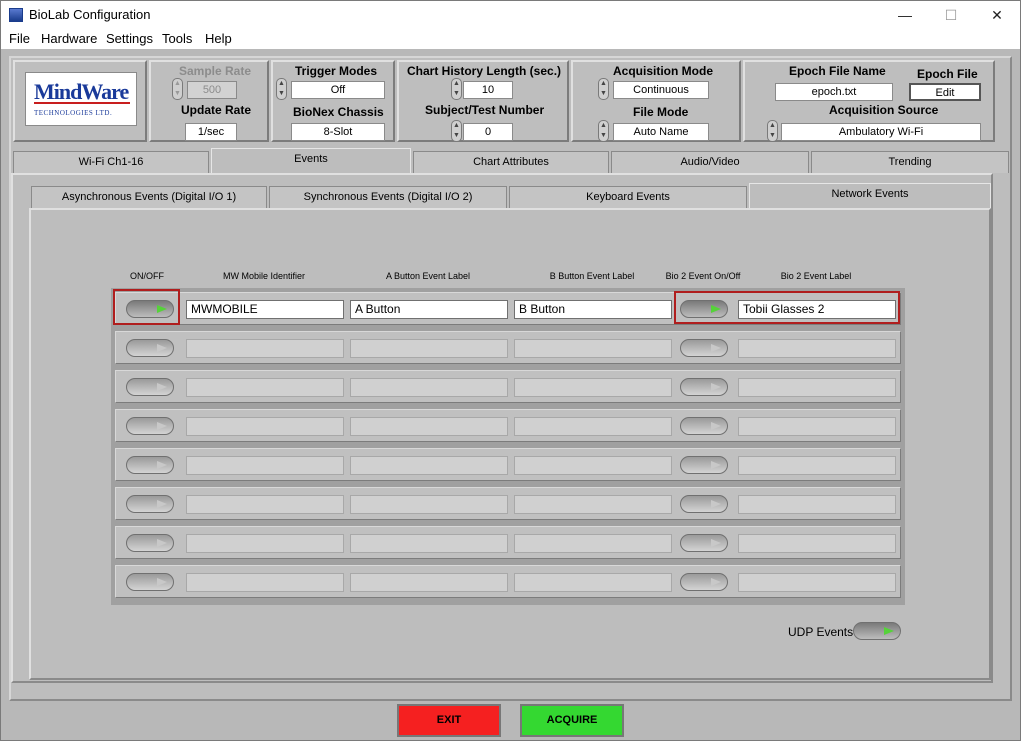 This screenshot has width=1021, height=741. I want to click on tab-trending: Trending, so click(910, 162).